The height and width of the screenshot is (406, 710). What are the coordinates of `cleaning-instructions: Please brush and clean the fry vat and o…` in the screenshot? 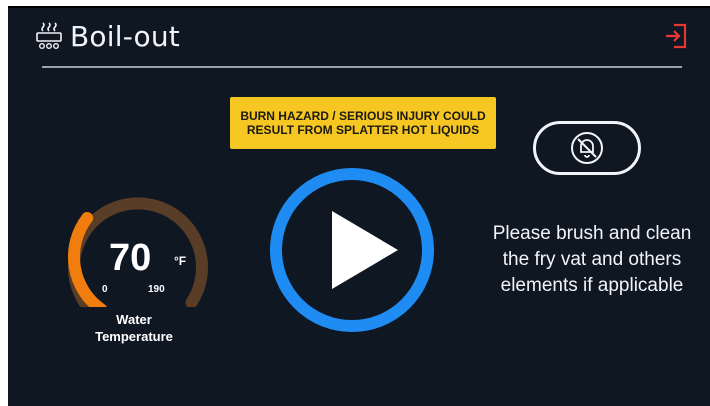 It's located at (592, 260).